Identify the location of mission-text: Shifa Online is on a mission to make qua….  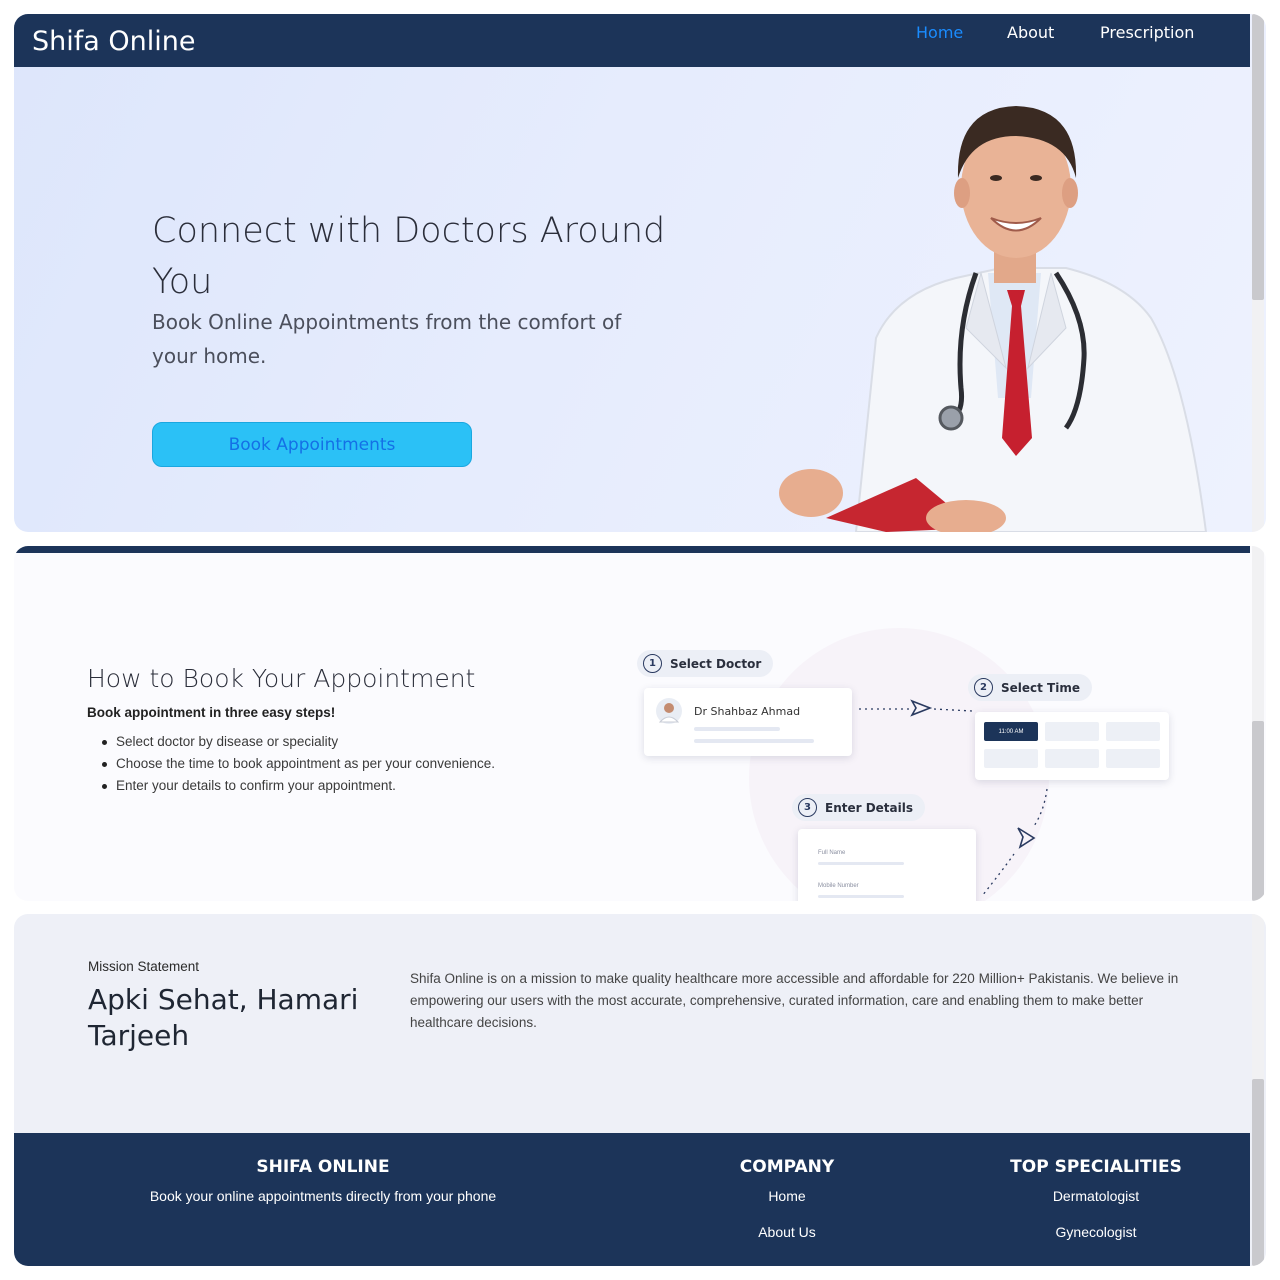
(794, 1000).